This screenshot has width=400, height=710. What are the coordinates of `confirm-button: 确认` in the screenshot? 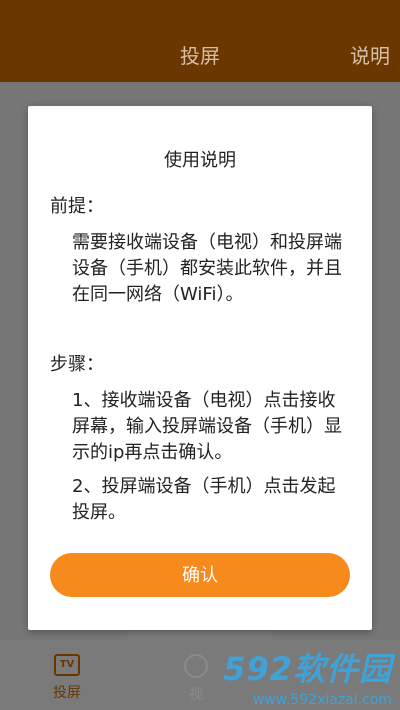 It's located at (200, 575).